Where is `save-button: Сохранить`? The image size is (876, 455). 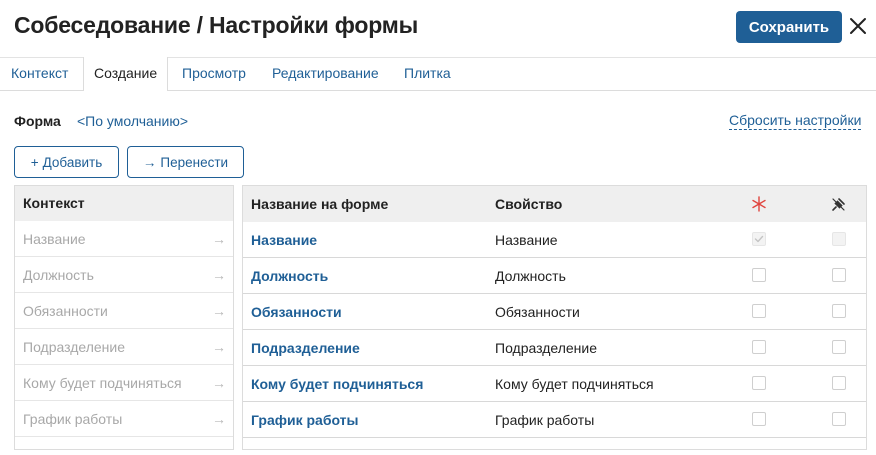 save-button: Сохранить is located at coordinates (789, 27).